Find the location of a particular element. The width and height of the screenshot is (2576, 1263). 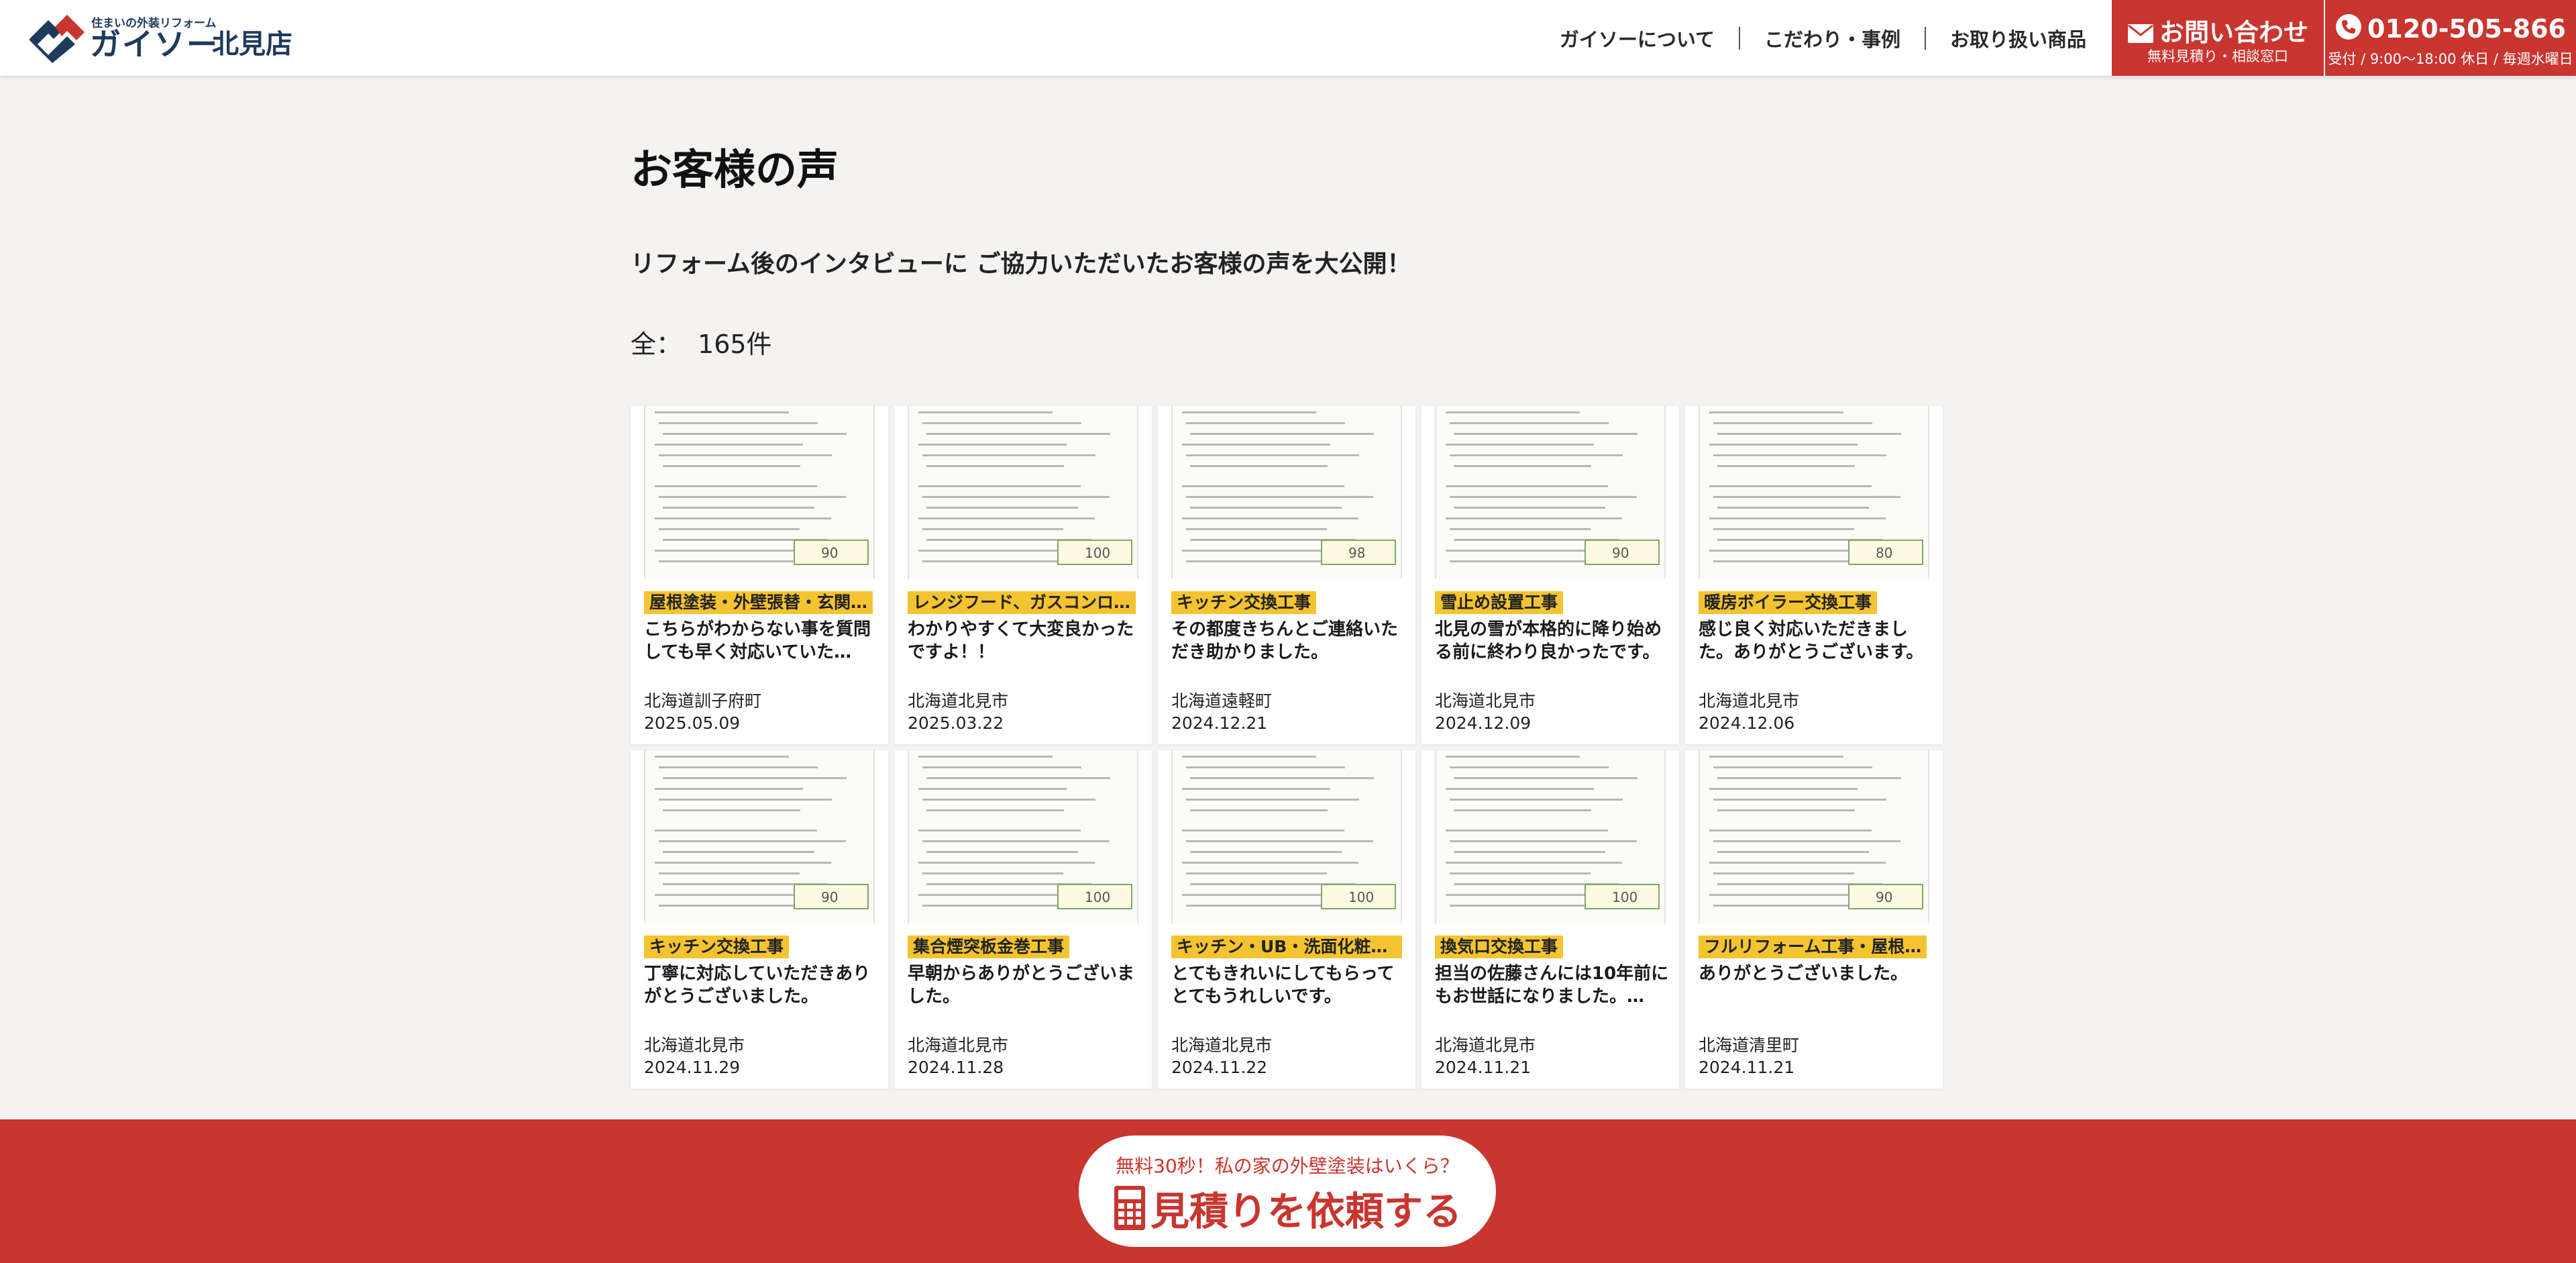

logo-mark-icon is located at coordinates (57, 39).